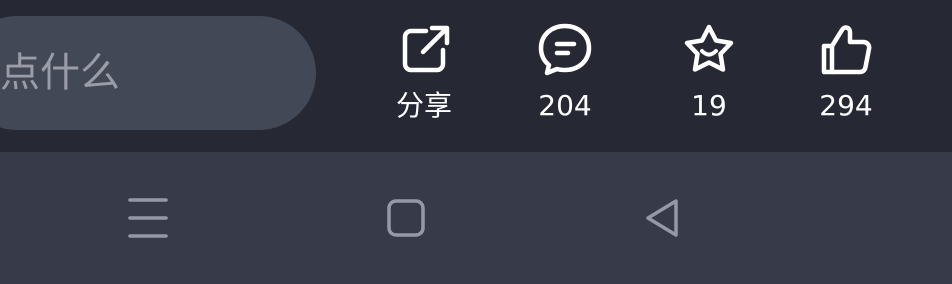  Describe the element at coordinates (158, 73) in the screenshot. I see `comment-input: 说点什么` at that location.